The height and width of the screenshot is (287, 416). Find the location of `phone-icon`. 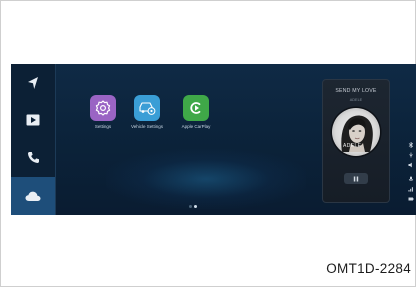

phone-icon is located at coordinates (33, 157).